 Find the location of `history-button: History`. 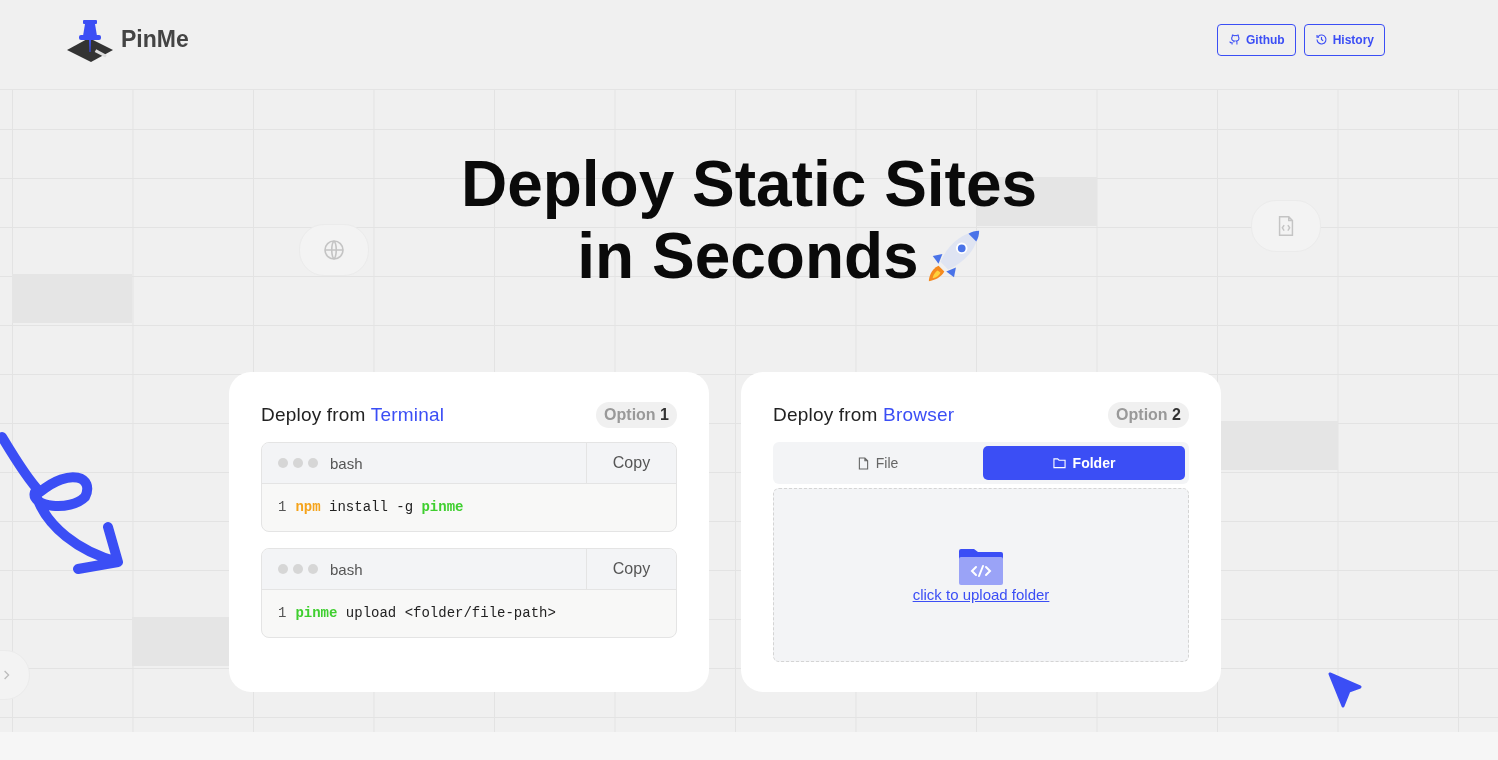

history-button: History is located at coordinates (1344, 39).